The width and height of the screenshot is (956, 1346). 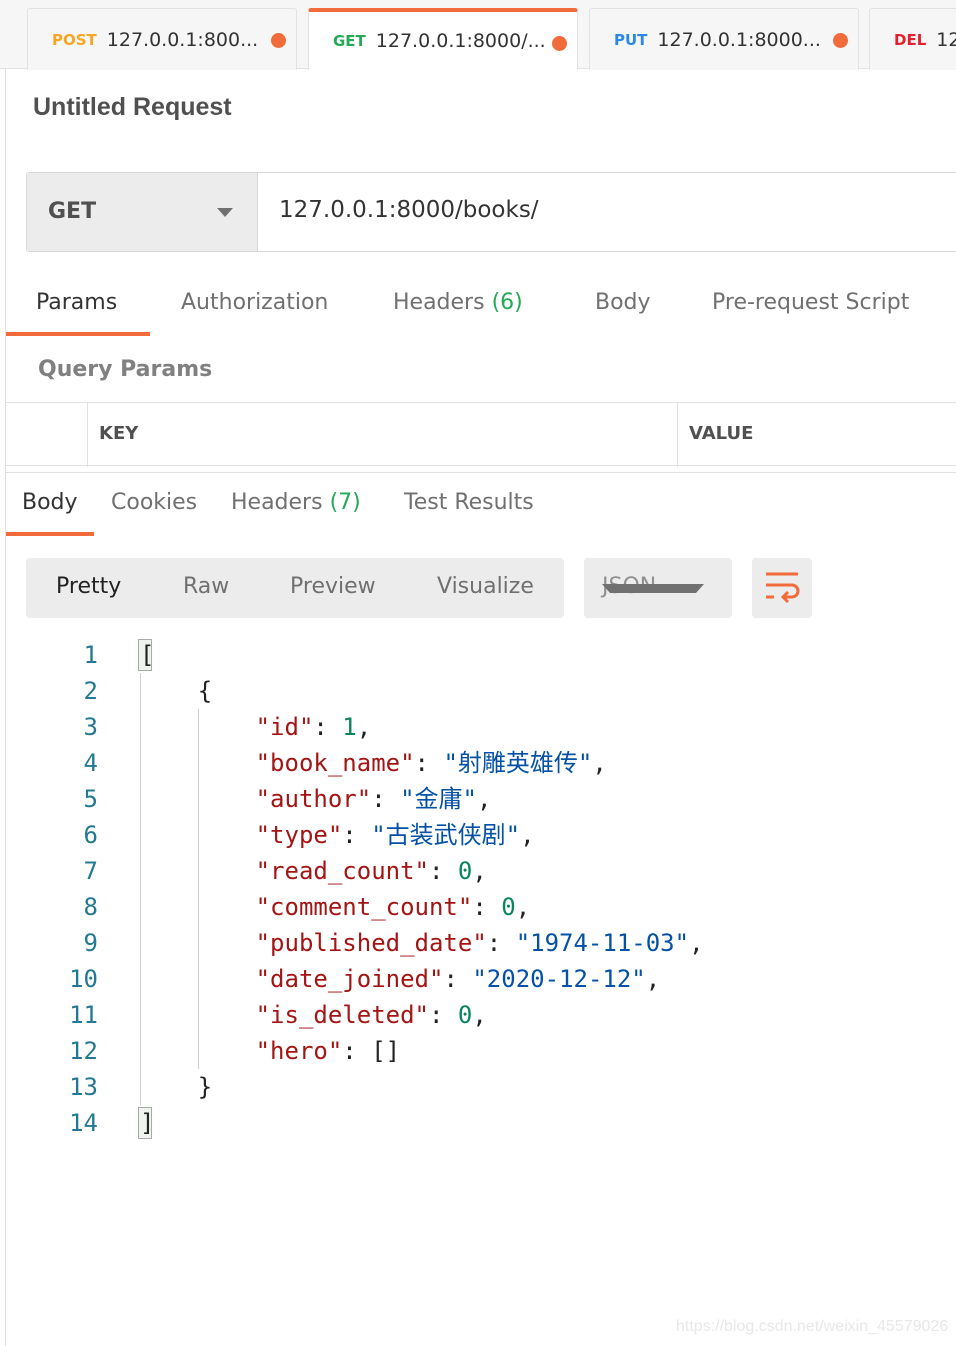 What do you see at coordinates (422, 943) in the screenshot?
I see `code-line: "published_date": "1974-11-03",` at bounding box center [422, 943].